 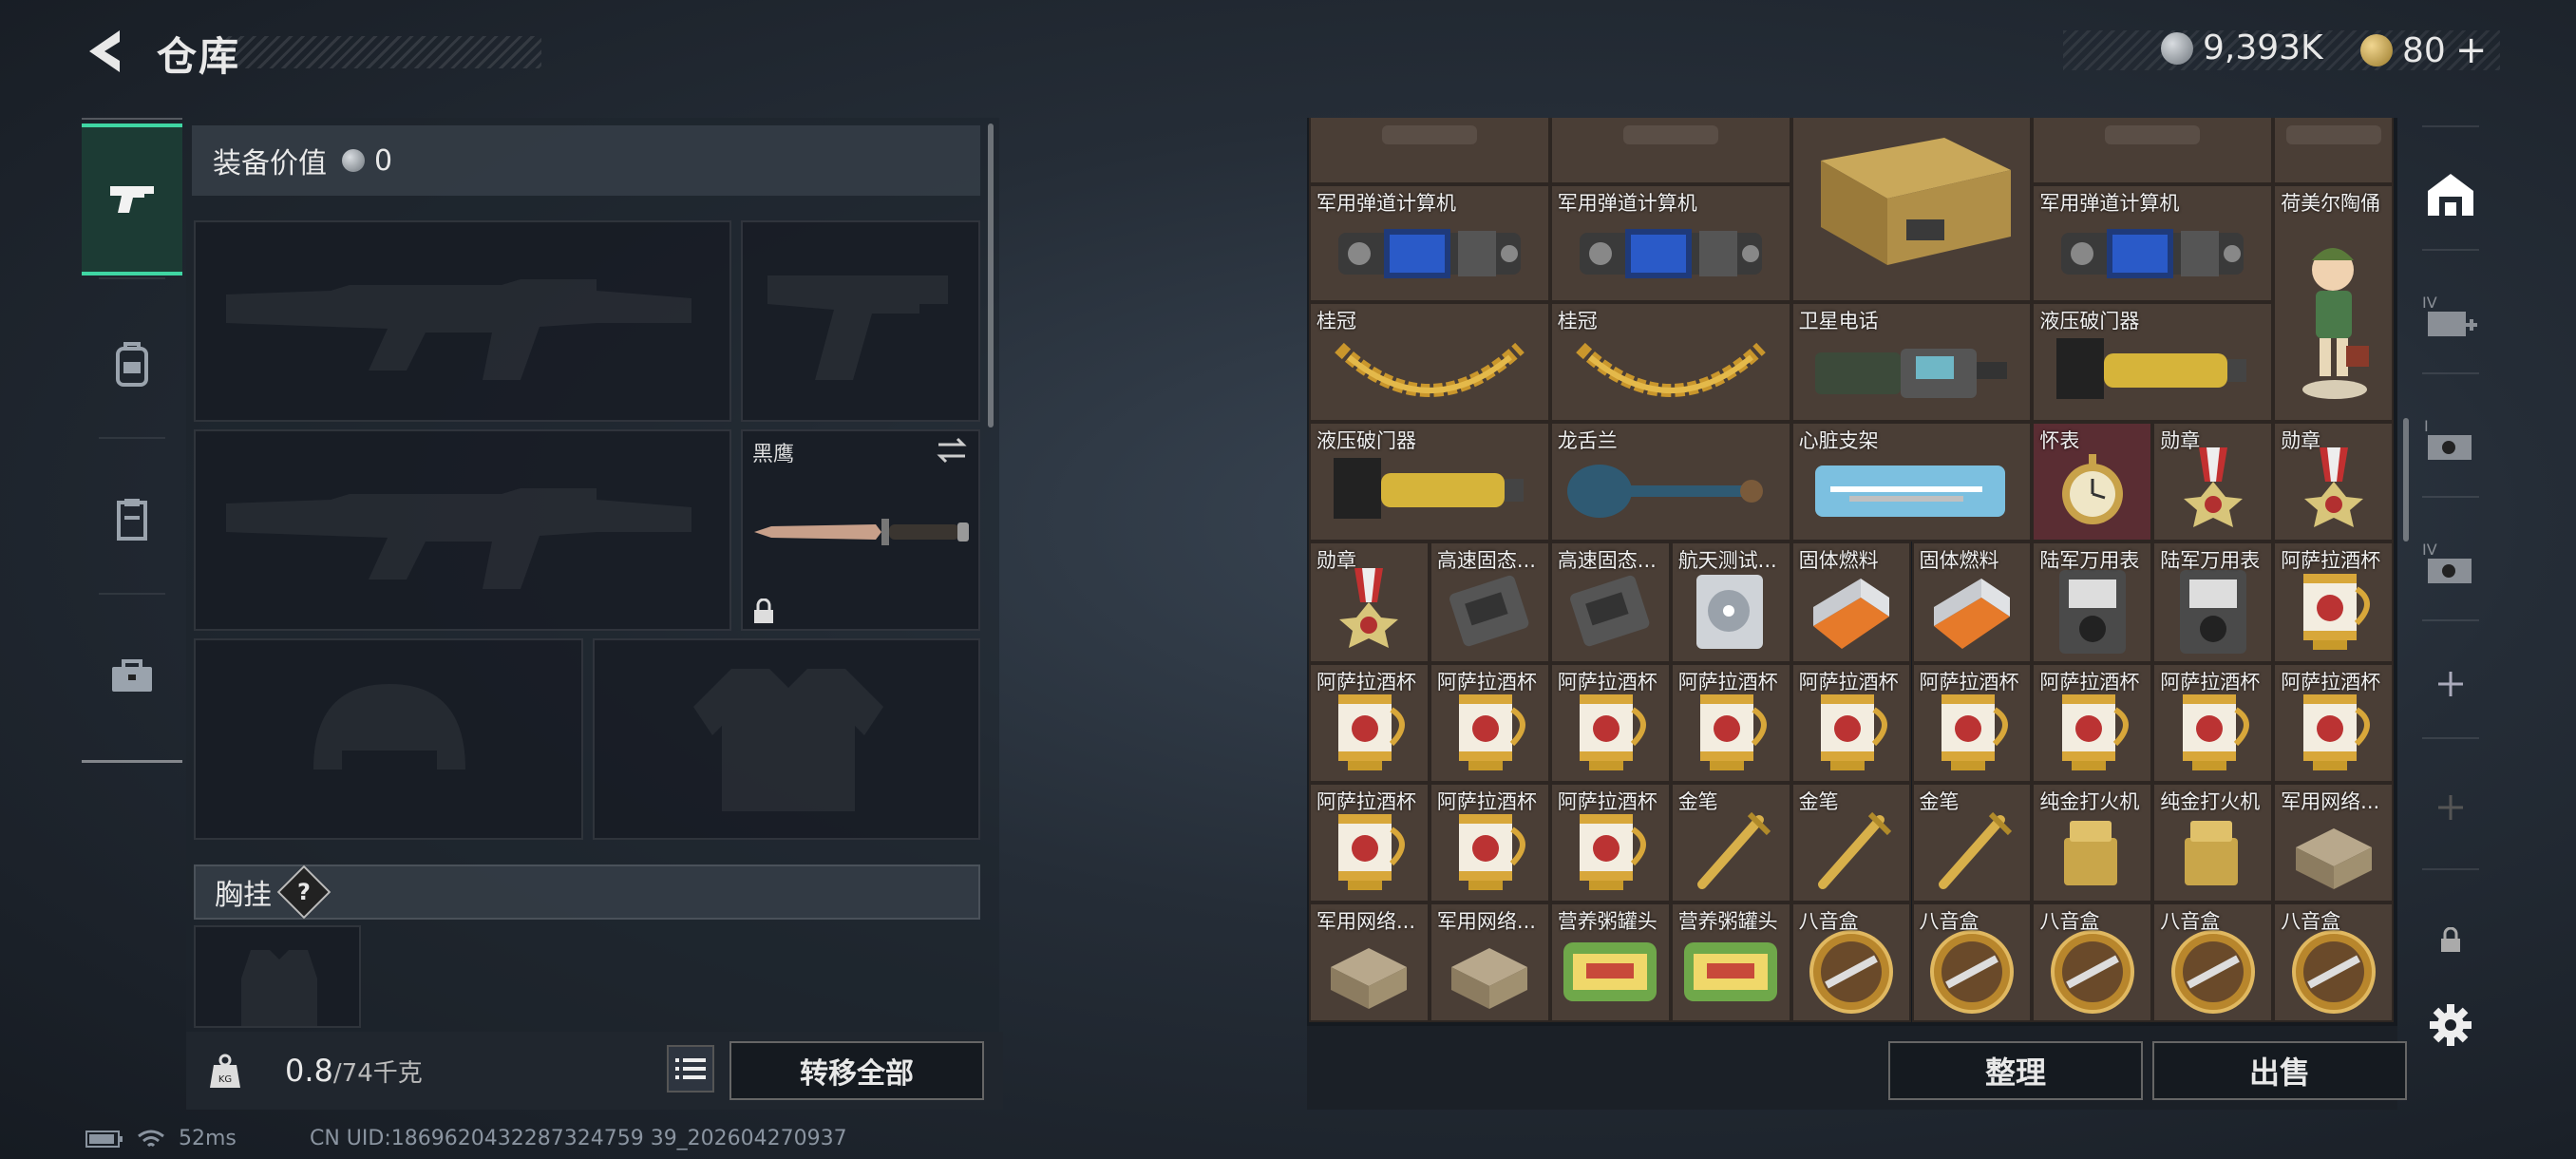 I want to click on inventory-item: 荷美尔陶俑, so click(x=2334, y=303).